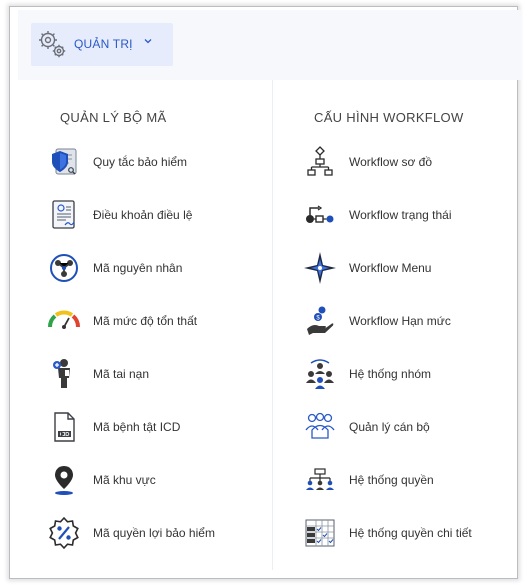 The height and width of the screenshot is (586, 527). I want to click on shield-document-icon, so click(64, 161).